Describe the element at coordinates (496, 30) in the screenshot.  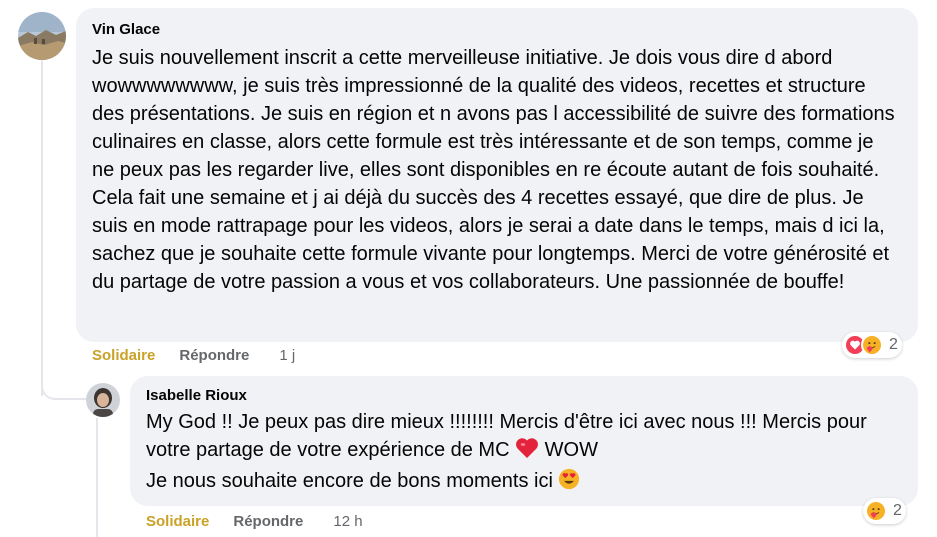
I see `comment-author: Vin Glace` at that location.